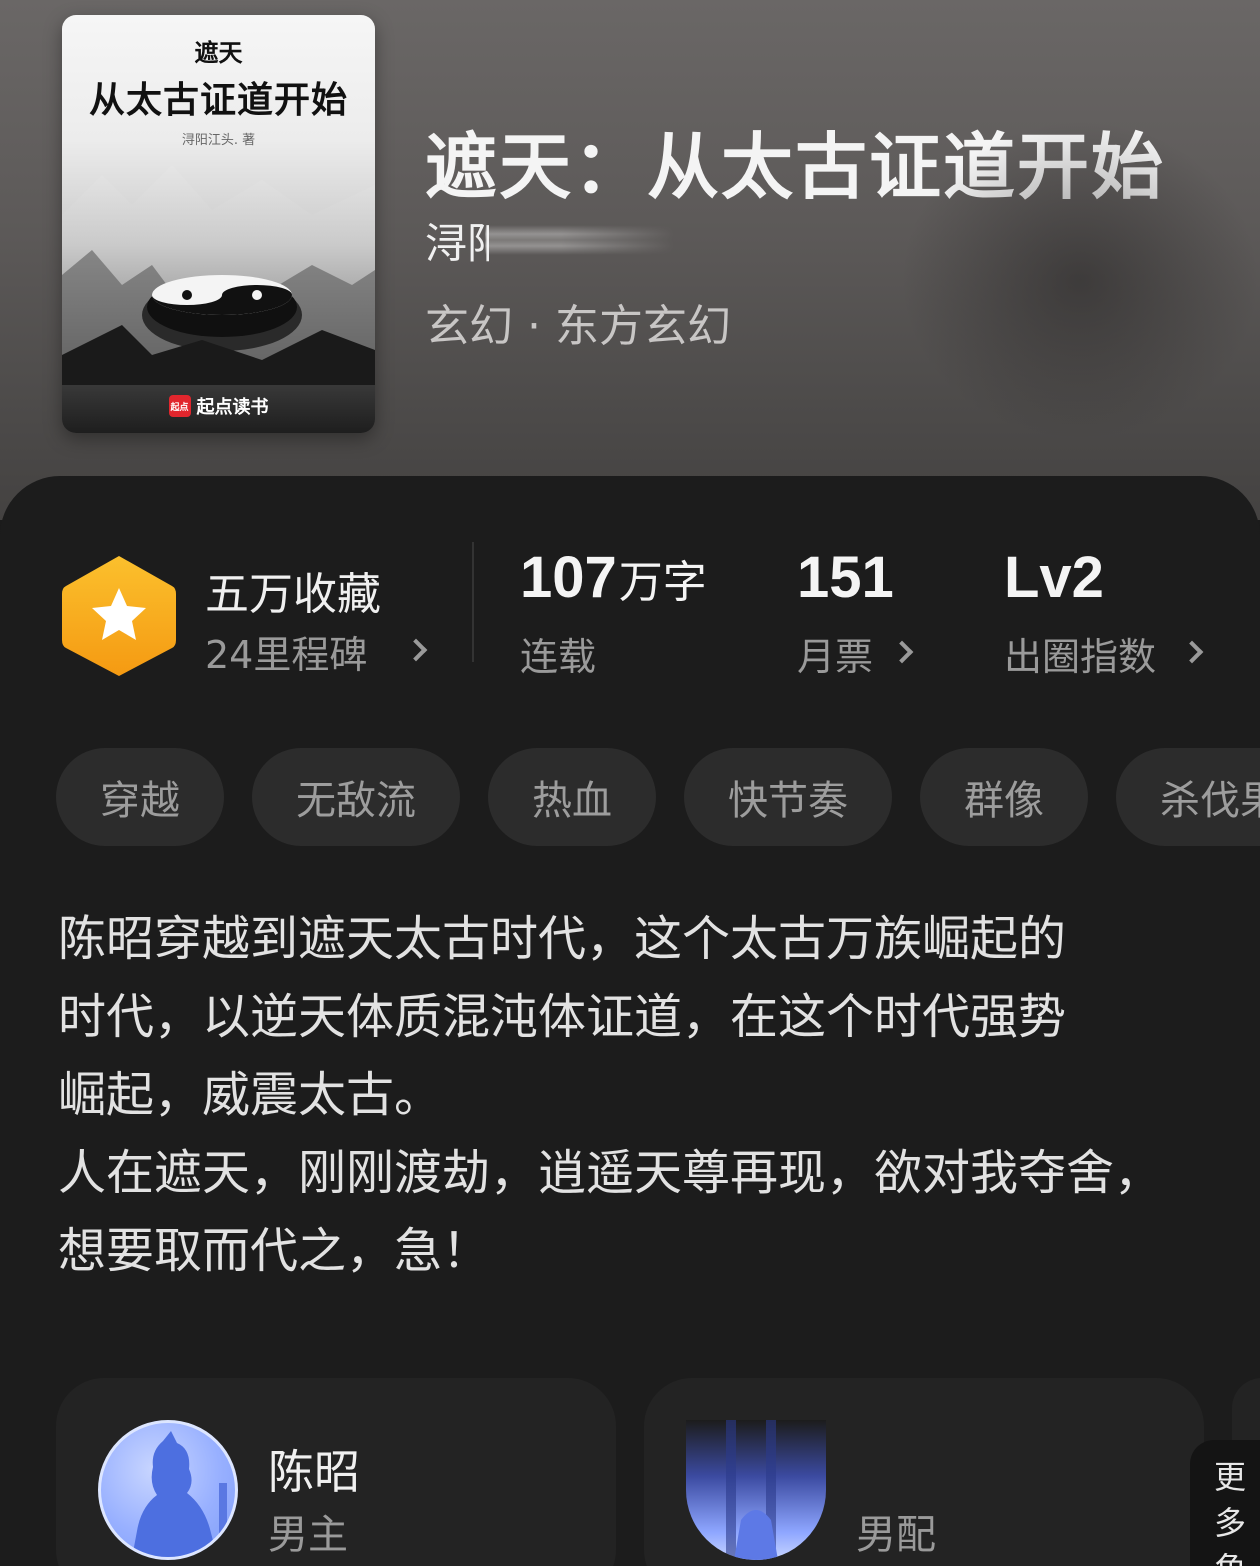 The height and width of the screenshot is (1566, 1260). I want to click on cover-brand-label: 起点读书, so click(232, 407).